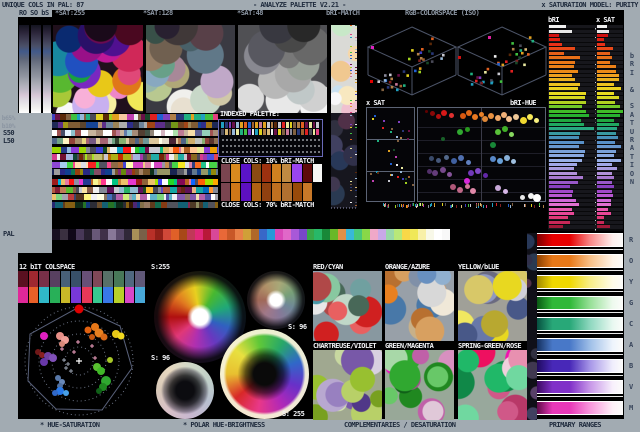  What do you see at coordinates (631, 261) in the screenshot?
I see `range-letter: O` at bounding box center [631, 261].